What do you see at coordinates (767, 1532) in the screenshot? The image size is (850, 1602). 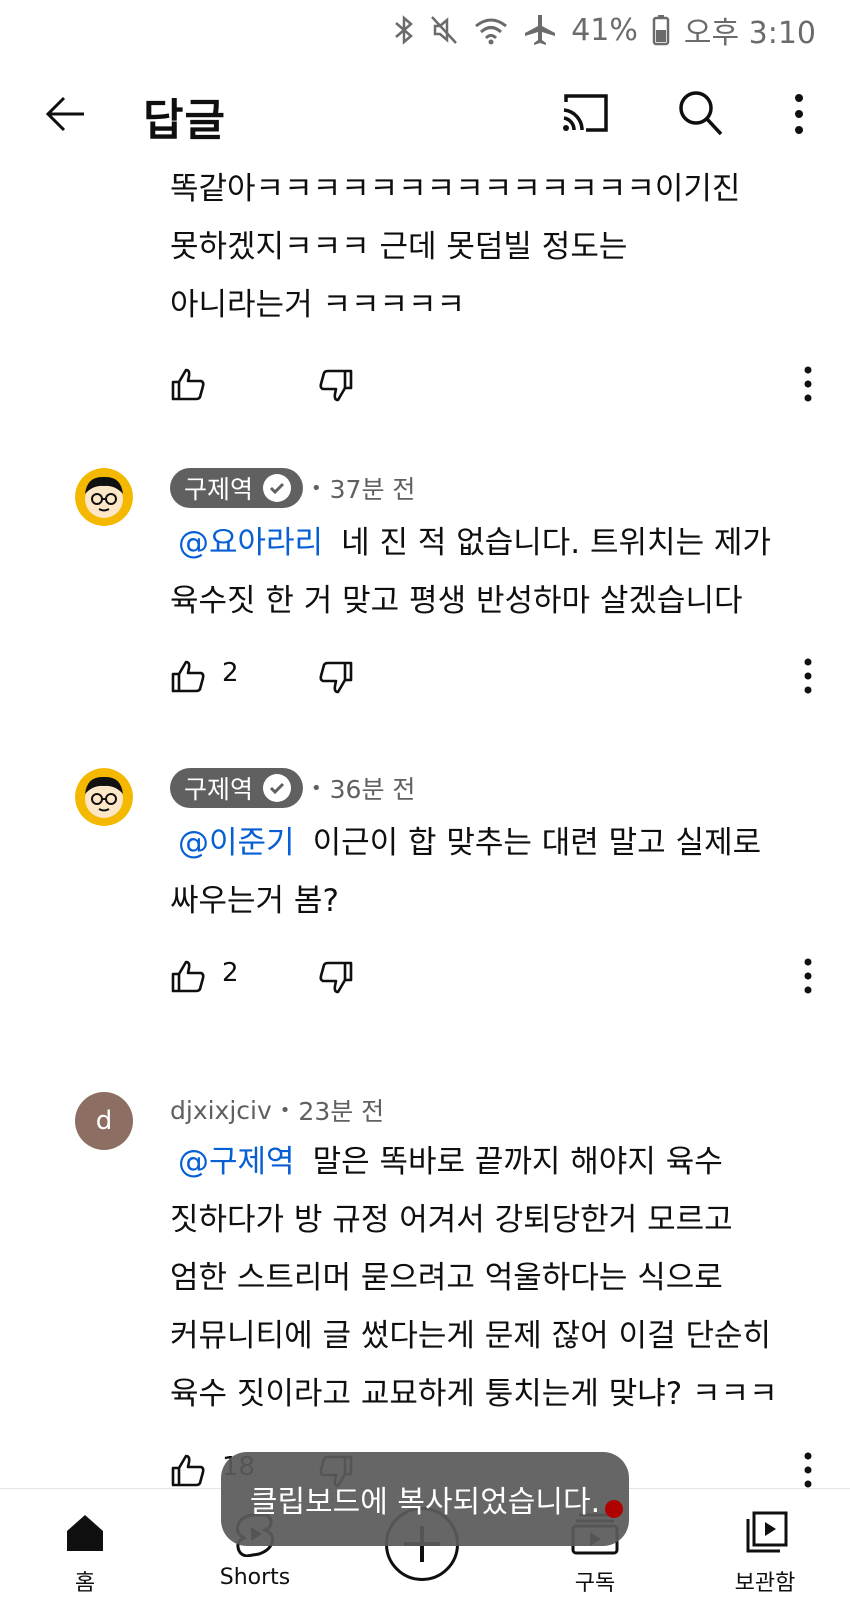 I see `library-icon` at bounding box center [767, 1532].